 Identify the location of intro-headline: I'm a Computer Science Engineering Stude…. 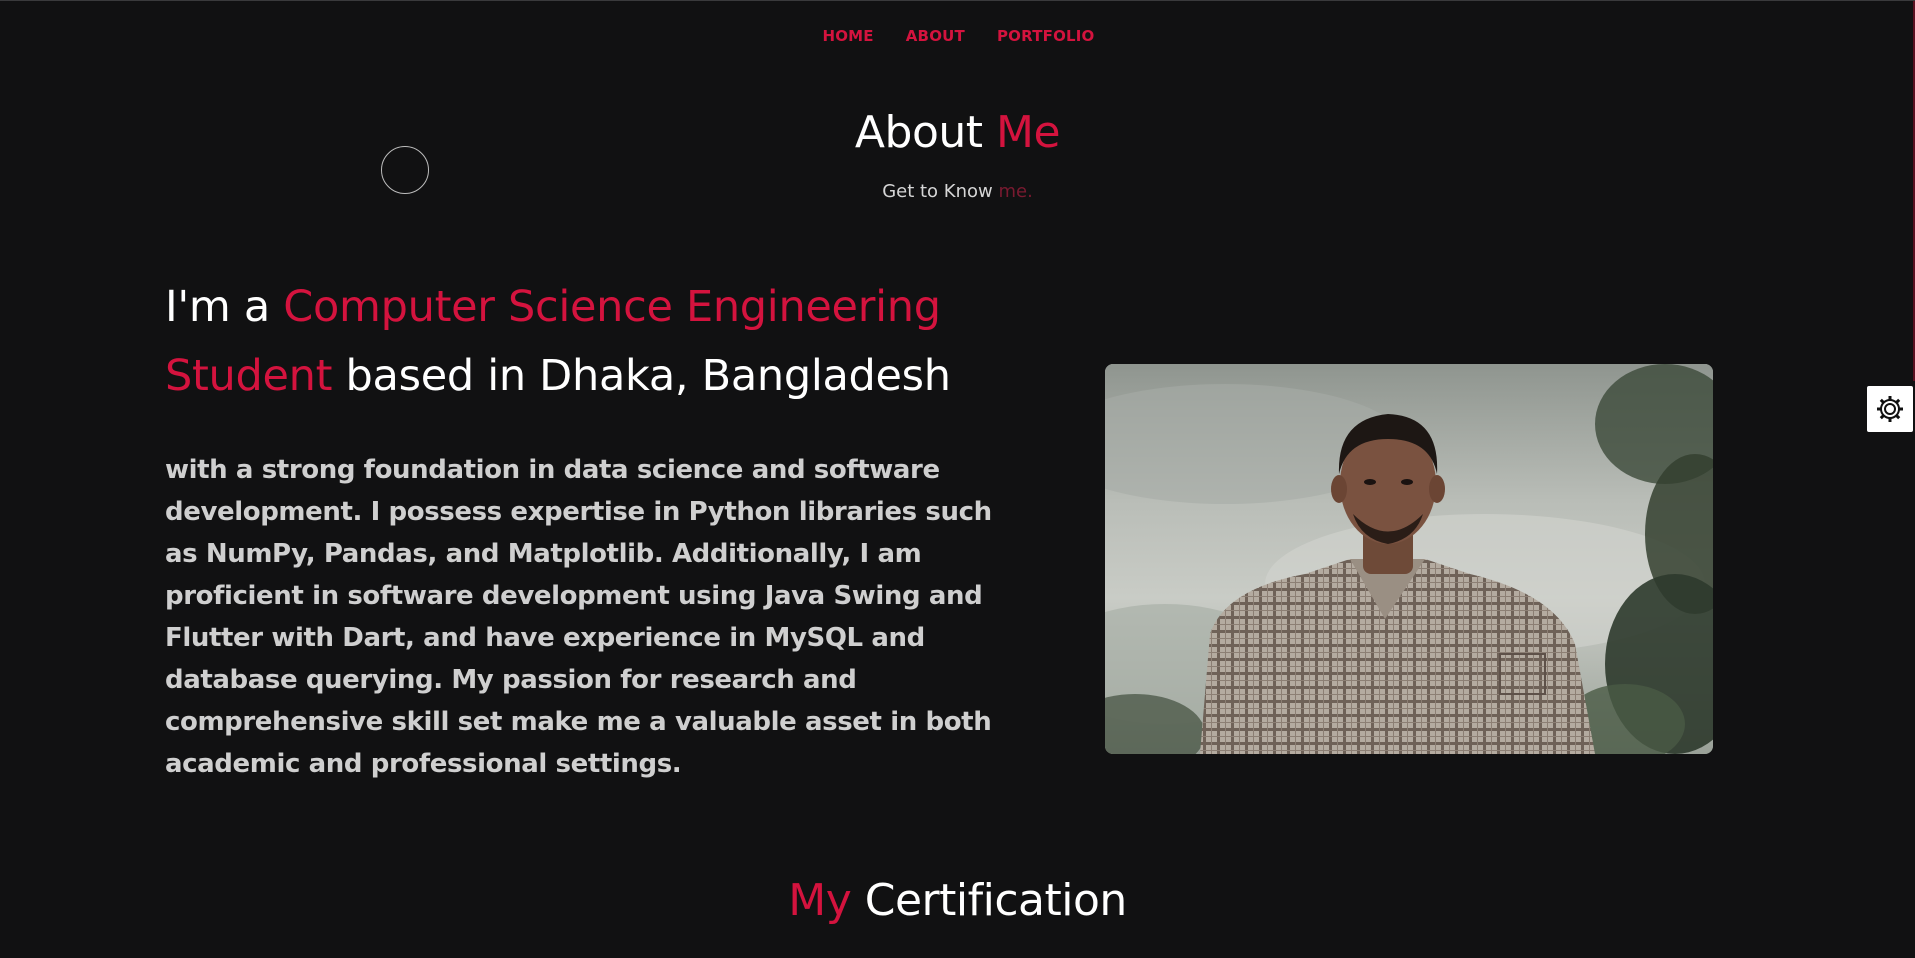
(600, 342).